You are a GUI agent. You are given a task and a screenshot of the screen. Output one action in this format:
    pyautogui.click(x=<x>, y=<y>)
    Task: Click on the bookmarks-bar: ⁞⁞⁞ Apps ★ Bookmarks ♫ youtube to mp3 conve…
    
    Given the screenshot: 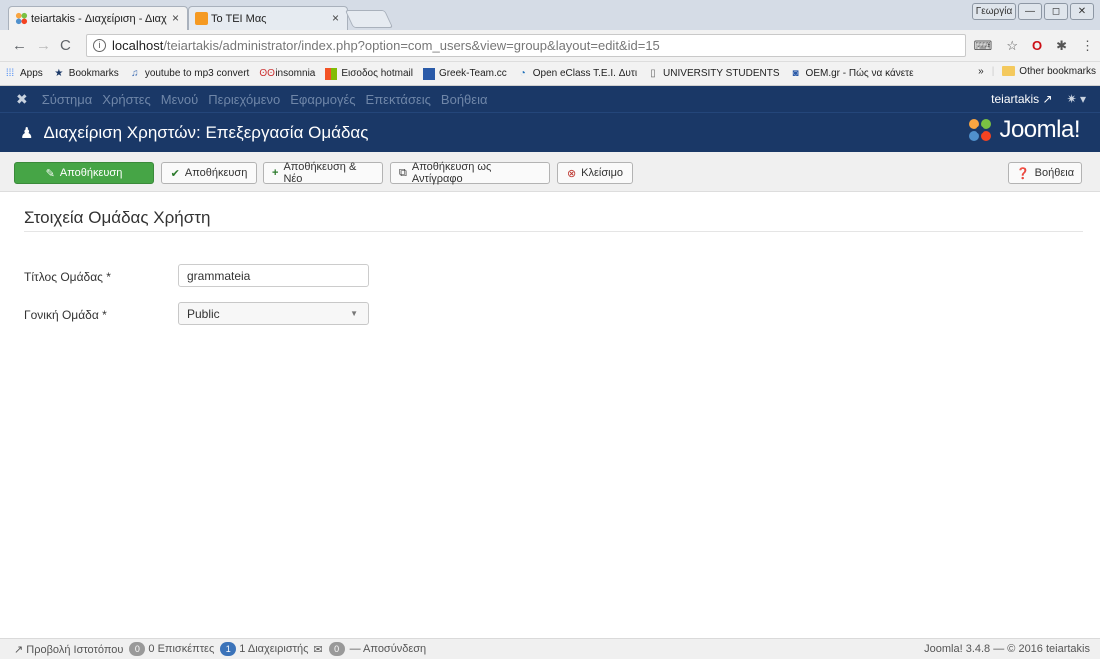 What is the action you would take?
    pyautogui.click(x=550, y=74)
    